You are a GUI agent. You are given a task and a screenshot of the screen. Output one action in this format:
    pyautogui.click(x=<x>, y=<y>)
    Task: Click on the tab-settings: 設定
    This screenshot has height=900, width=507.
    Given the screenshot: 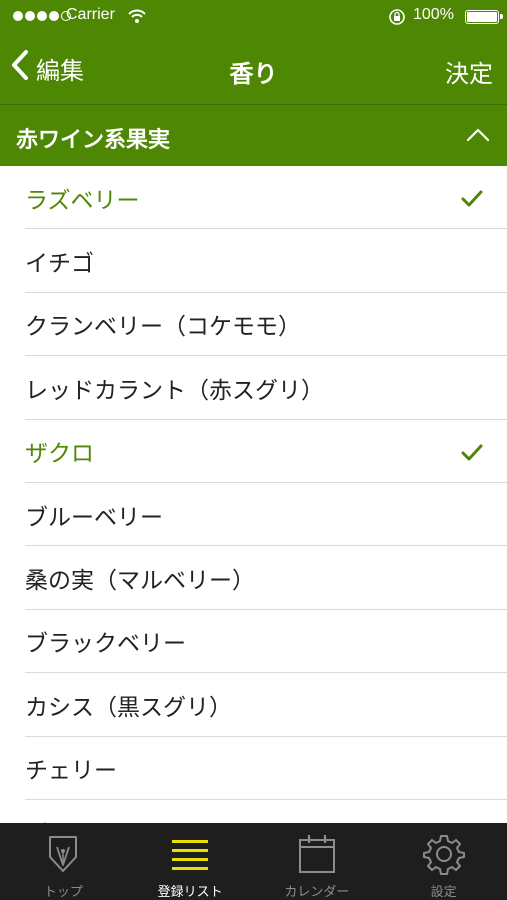 What is the action you would take?
    pyautogui.click(x=443, y=861)
    